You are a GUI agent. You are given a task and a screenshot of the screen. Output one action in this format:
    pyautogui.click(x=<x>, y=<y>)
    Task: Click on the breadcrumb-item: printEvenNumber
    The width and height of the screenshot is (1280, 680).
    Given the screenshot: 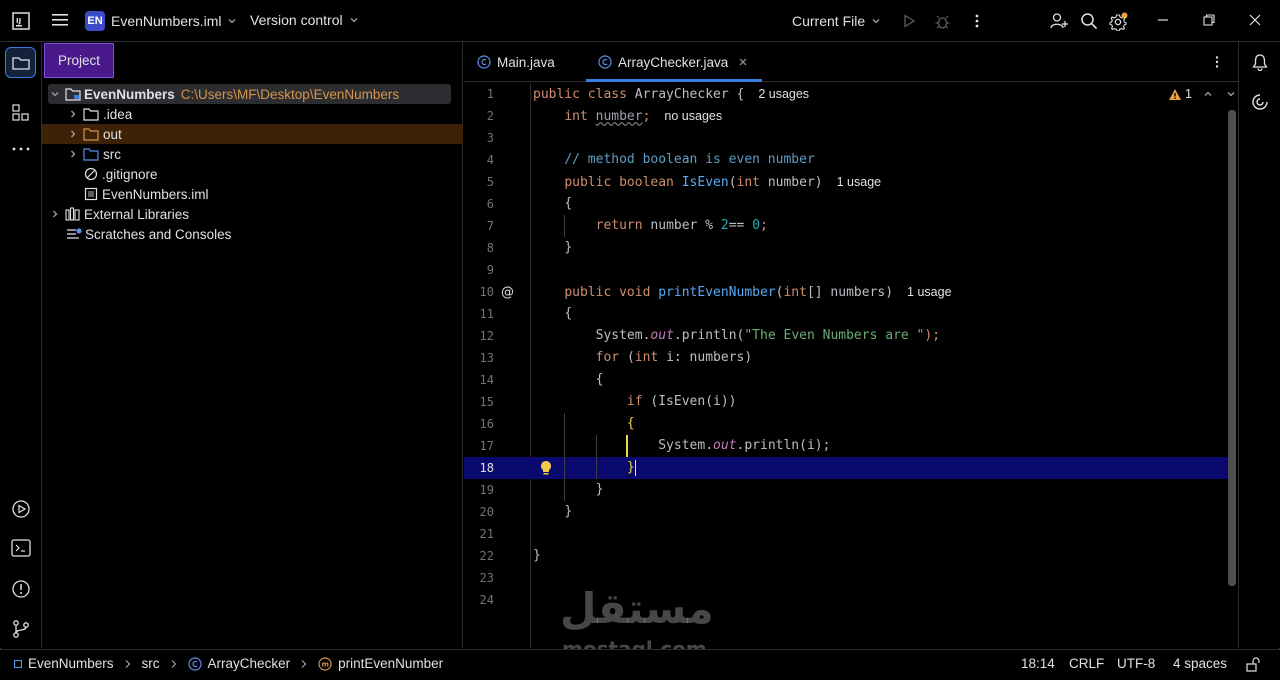 What is the action you would take?
    pyautogui.click(x=390, y=663)
    